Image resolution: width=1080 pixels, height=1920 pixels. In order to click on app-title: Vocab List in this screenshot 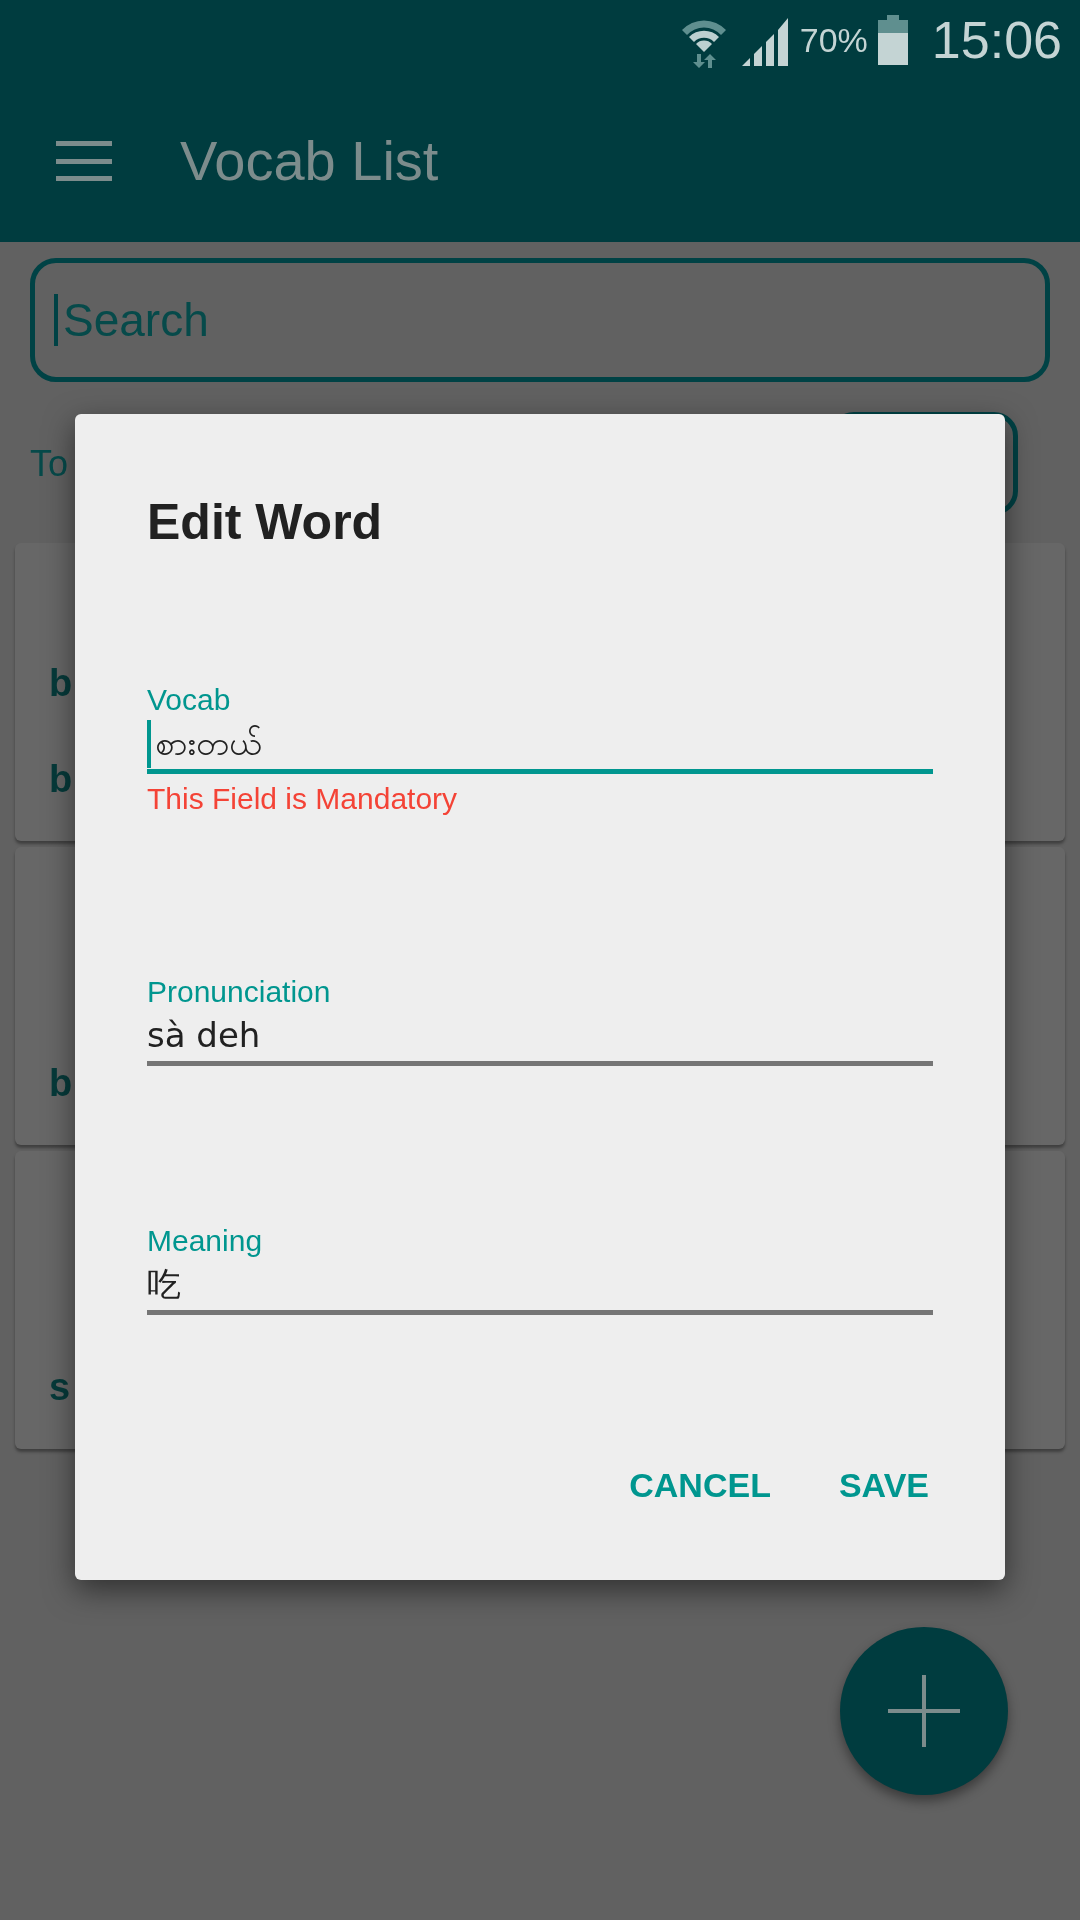, I will do `click(309, 161)`.